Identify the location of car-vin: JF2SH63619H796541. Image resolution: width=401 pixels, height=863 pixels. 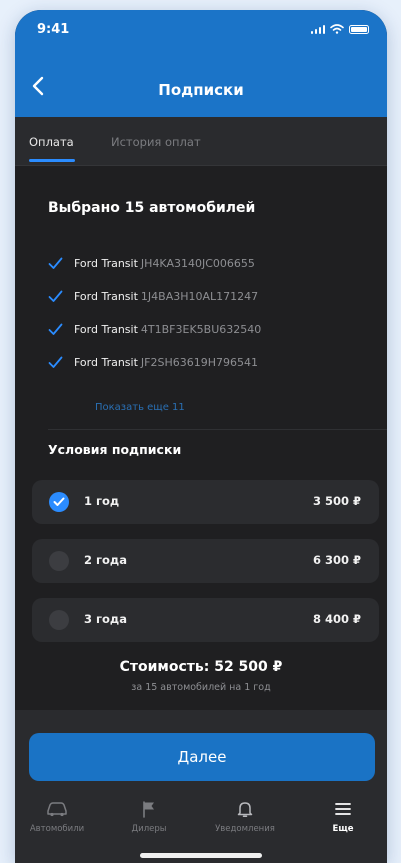
(199, 362).